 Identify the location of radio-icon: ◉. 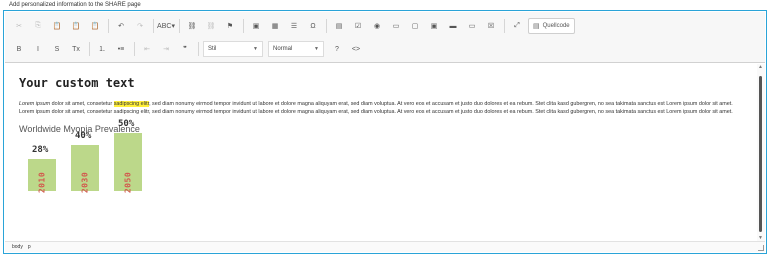
(377, 26).